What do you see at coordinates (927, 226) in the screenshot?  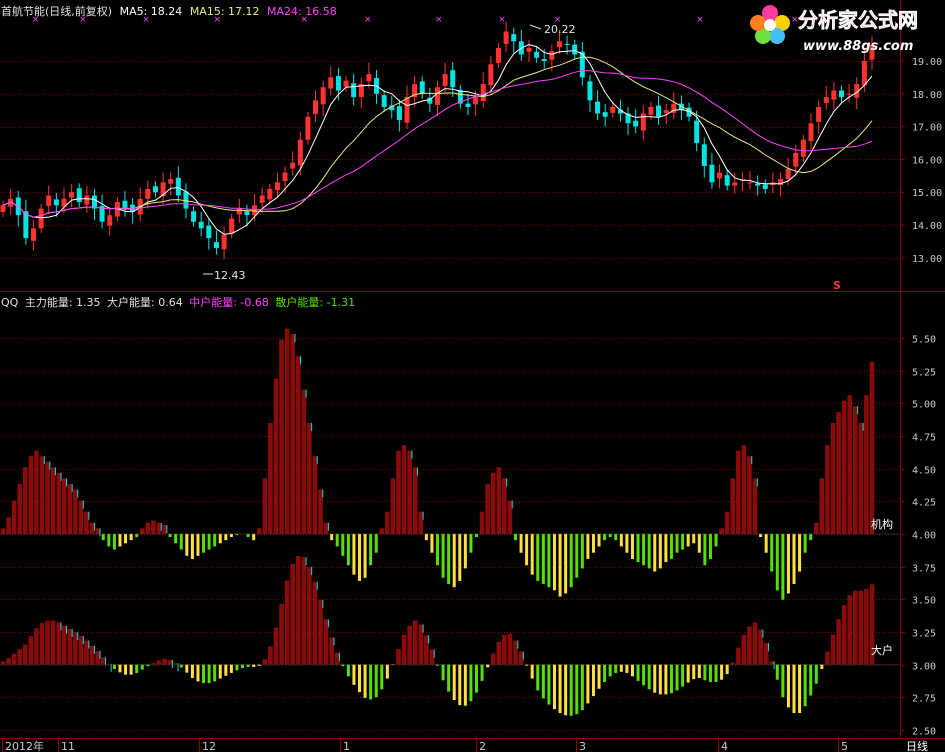 I see `price-tick-label: 14.00` at bounding box center [927, 226].